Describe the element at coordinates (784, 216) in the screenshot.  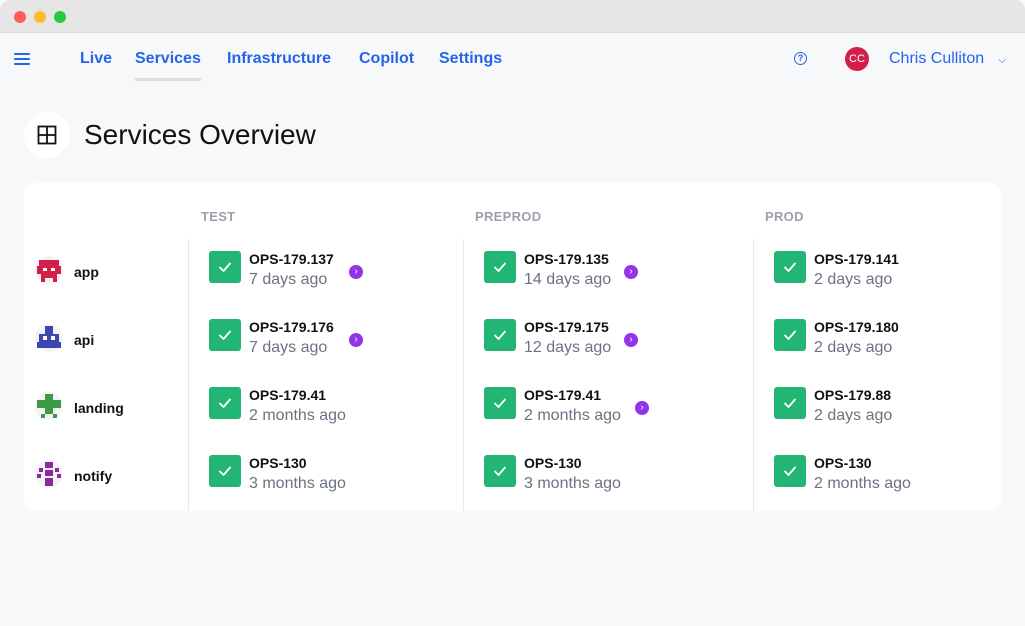
I see `env-header-prod: PROD` at that location.